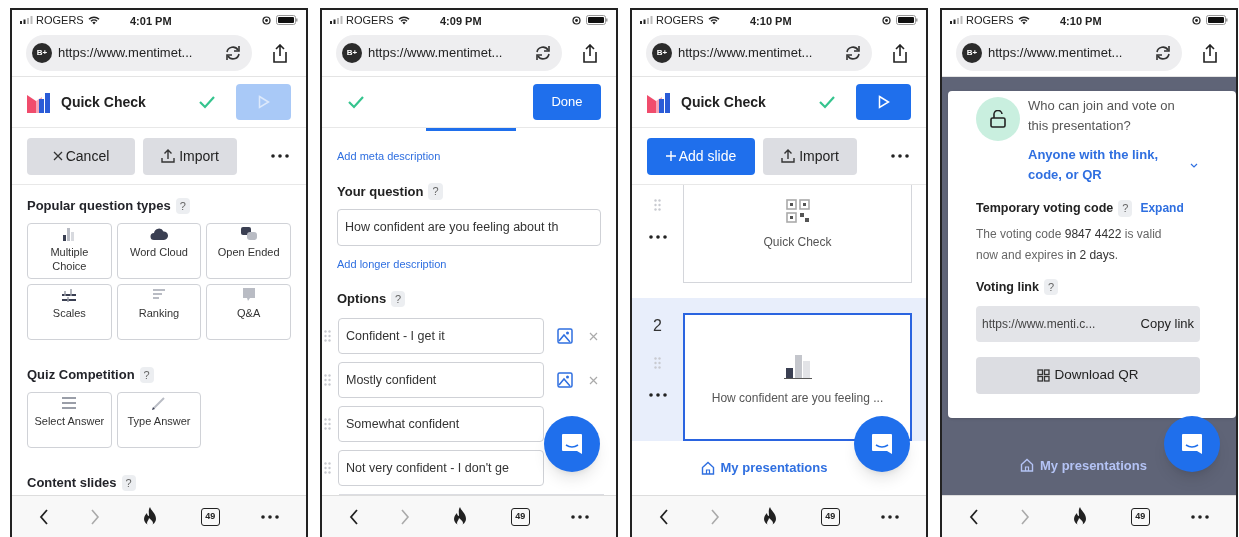 This screenshot has height=537, width=1239. What do you see at coordinates (159, 251) in the screenshot?
I see `question-type-tile: Word Cloud` at bounding box center [159, 251].